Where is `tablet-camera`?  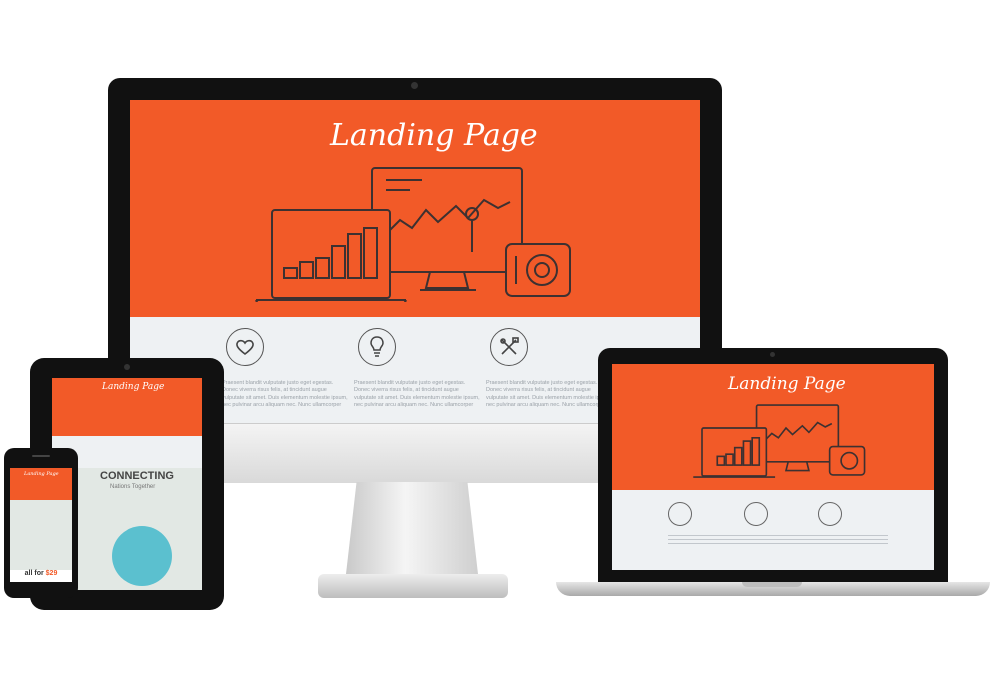 tablet-camera is located at coordinates (127, 367).